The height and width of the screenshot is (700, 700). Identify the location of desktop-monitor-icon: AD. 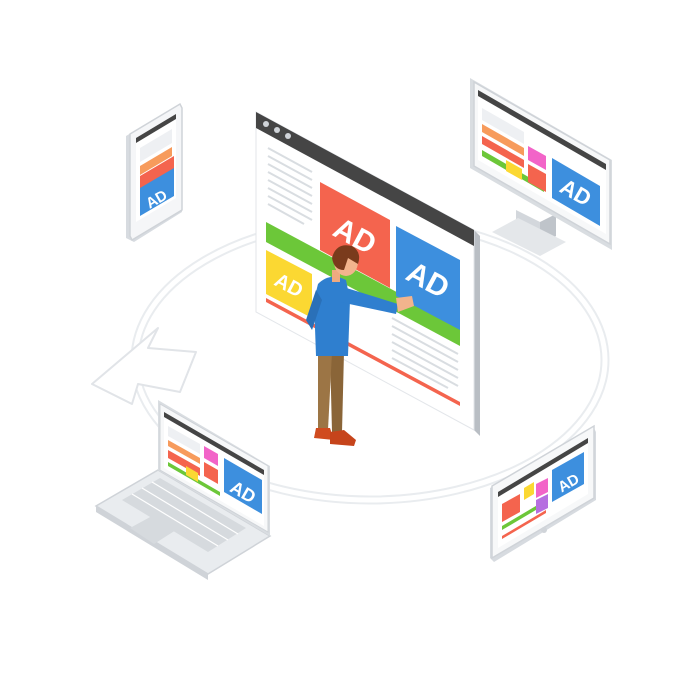
(541, 167).